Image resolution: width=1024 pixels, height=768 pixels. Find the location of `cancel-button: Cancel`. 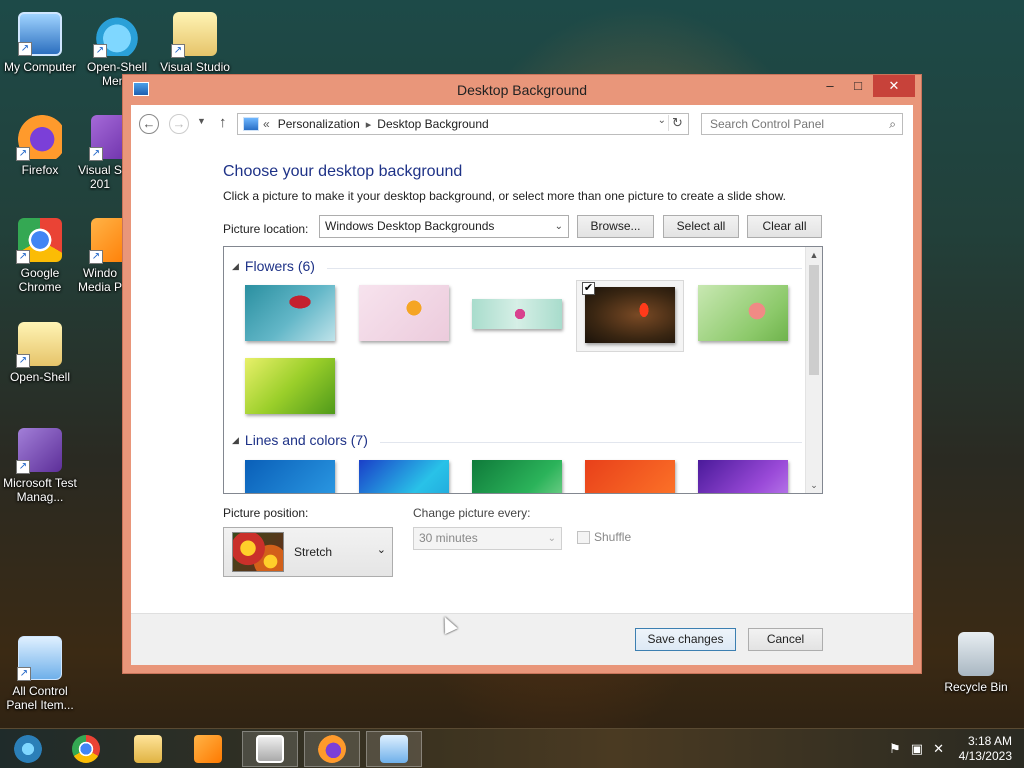

cancel-button: Cancel is located at coordinates (785, 639).